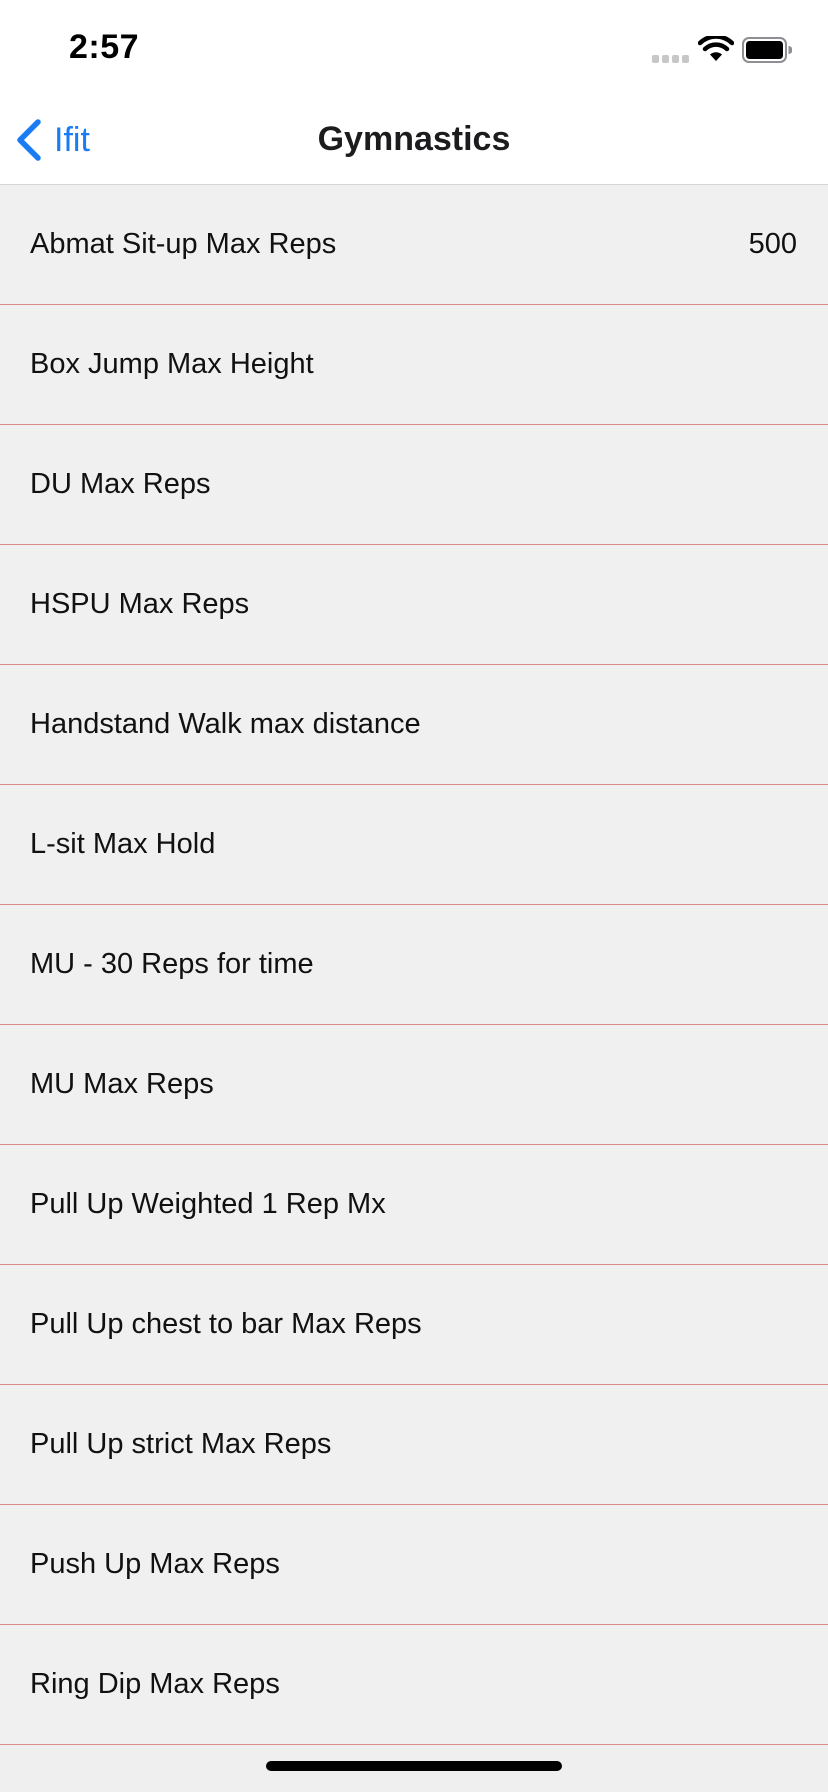  What do you see at coordinates (120, 484) in the screenshot?
I see `list-item-label: DU Max Reps` at bounding box center [120, 484].